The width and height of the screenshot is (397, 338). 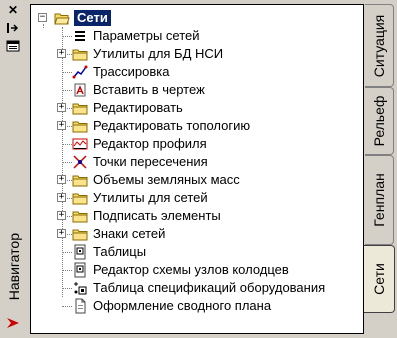 I want to click on tree-item: Точки пересечения, so click(x=197, y=162).